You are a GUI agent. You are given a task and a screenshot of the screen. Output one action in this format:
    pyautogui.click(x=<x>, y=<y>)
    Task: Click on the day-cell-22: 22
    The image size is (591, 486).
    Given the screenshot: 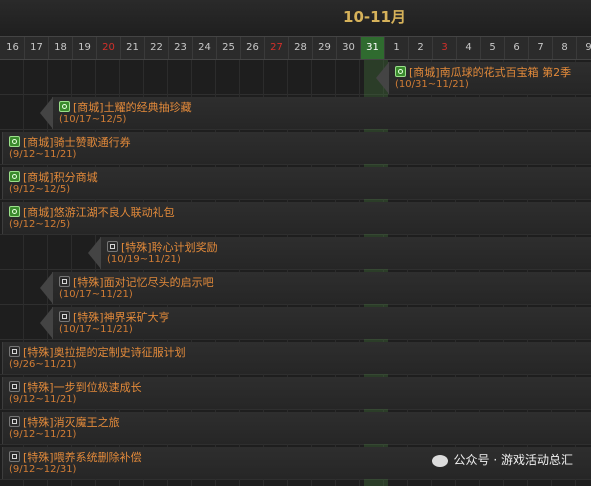 What is the action you would take?
    pyautogui.click(x=157, y=48)
    